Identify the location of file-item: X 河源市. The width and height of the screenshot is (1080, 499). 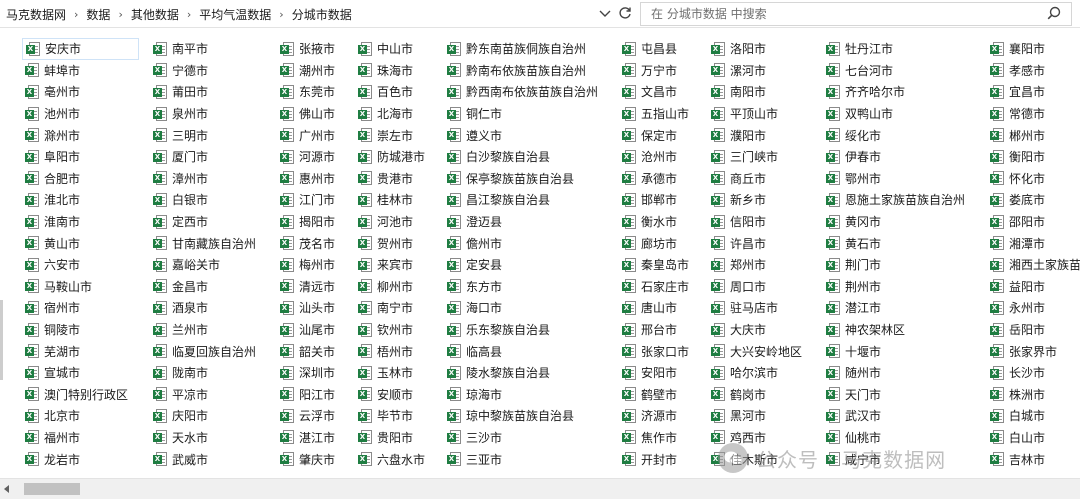
(308, 157).